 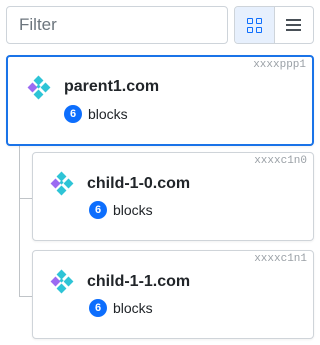 I want to click on filter-input, so click(x=117, y=25).